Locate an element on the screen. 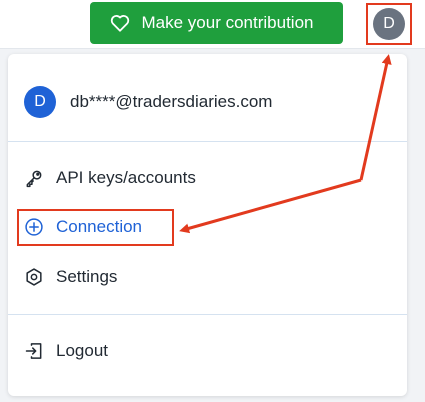 The width and height of the screenshot is (425, 402). menu-item-settings: Settings is located at coordinates (70, 277).